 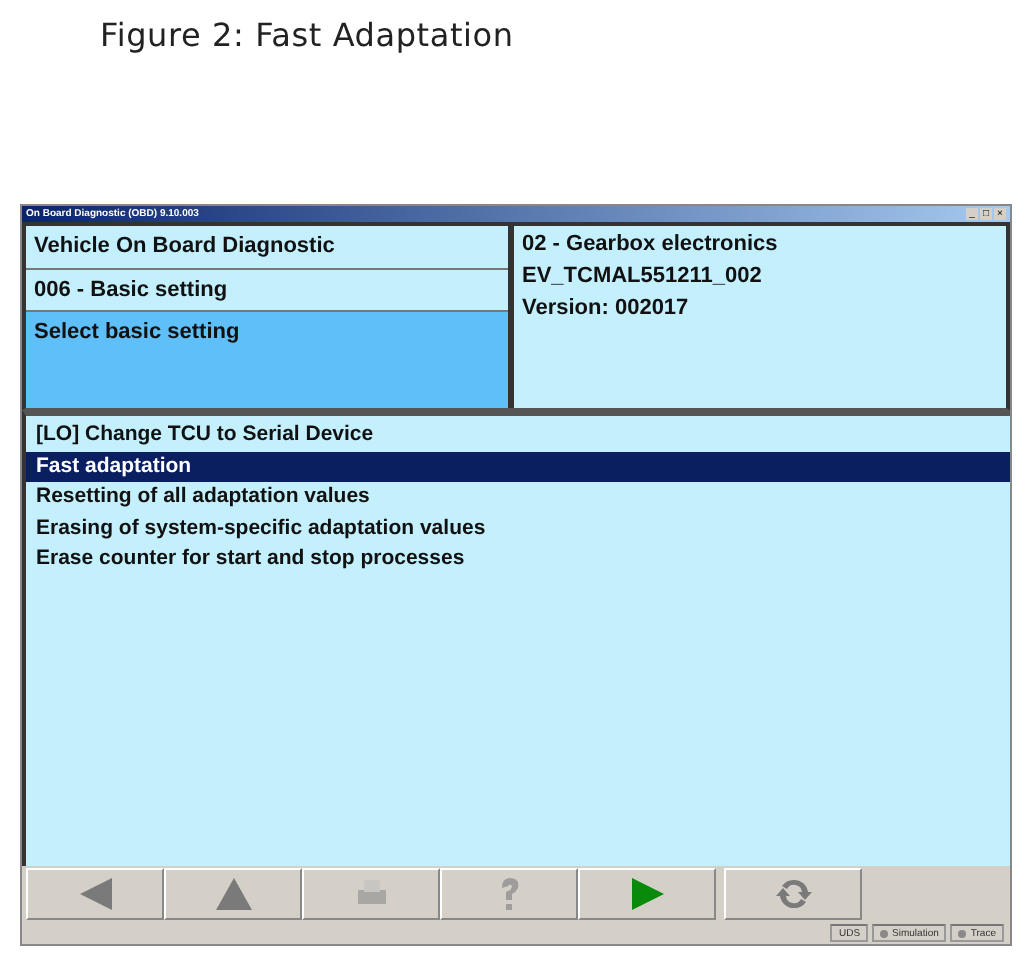 I want to click on info-line: EV_TCMAL551211_002, so click(x=643, y=277).